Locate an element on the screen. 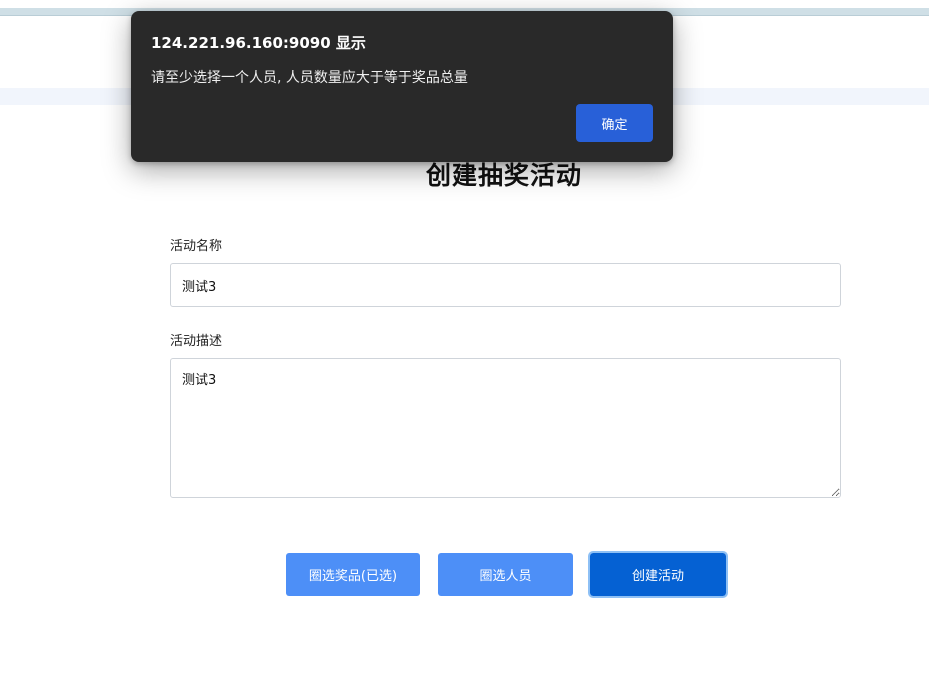 The image size is (929, 675). create-activity-button: 创建活动 is located at coordinates (658, 574).